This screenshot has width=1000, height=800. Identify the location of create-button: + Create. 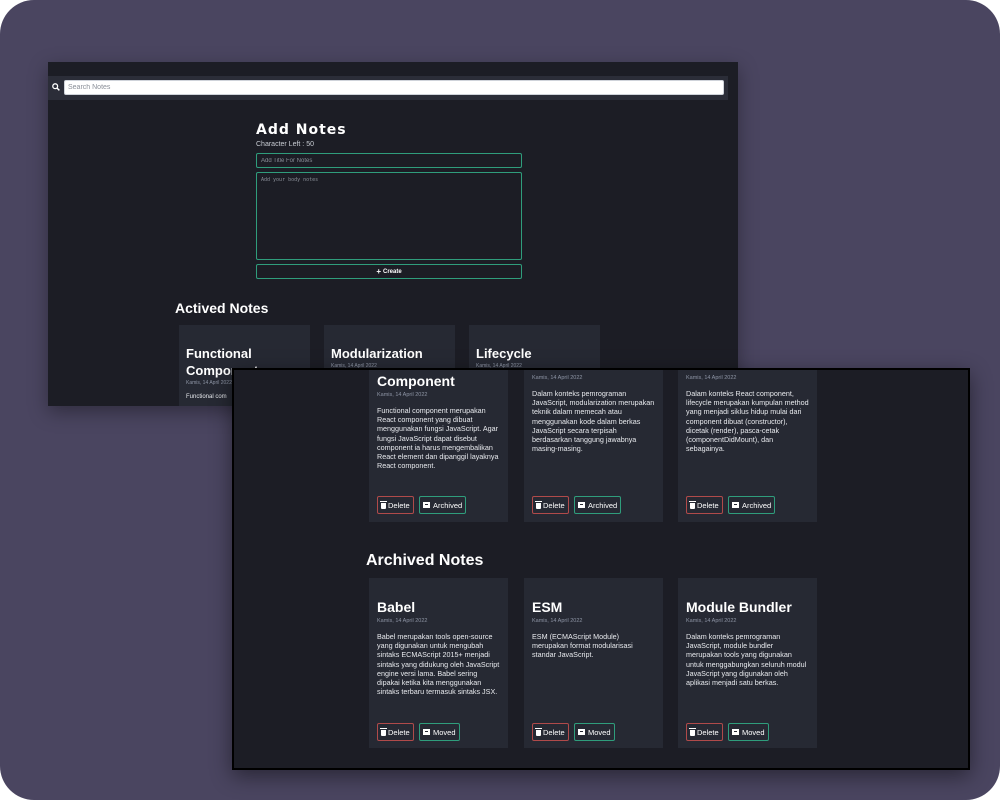
(389, 271).